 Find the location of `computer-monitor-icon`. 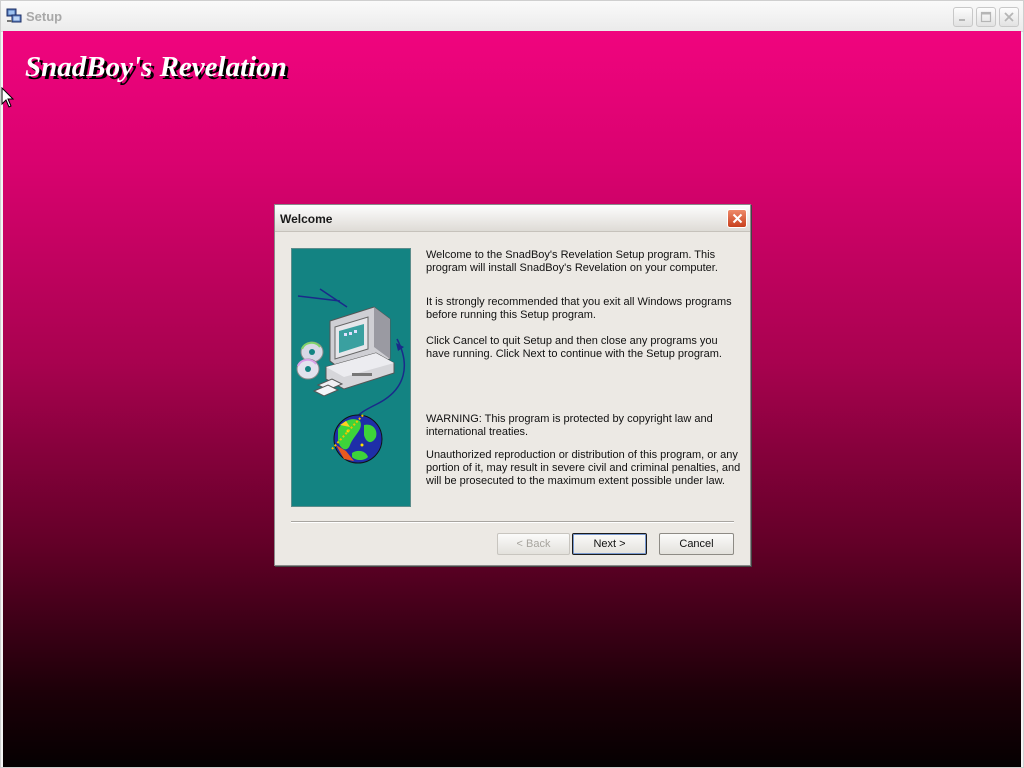

computer-monitor-icon is located at coordinates (360, 348).